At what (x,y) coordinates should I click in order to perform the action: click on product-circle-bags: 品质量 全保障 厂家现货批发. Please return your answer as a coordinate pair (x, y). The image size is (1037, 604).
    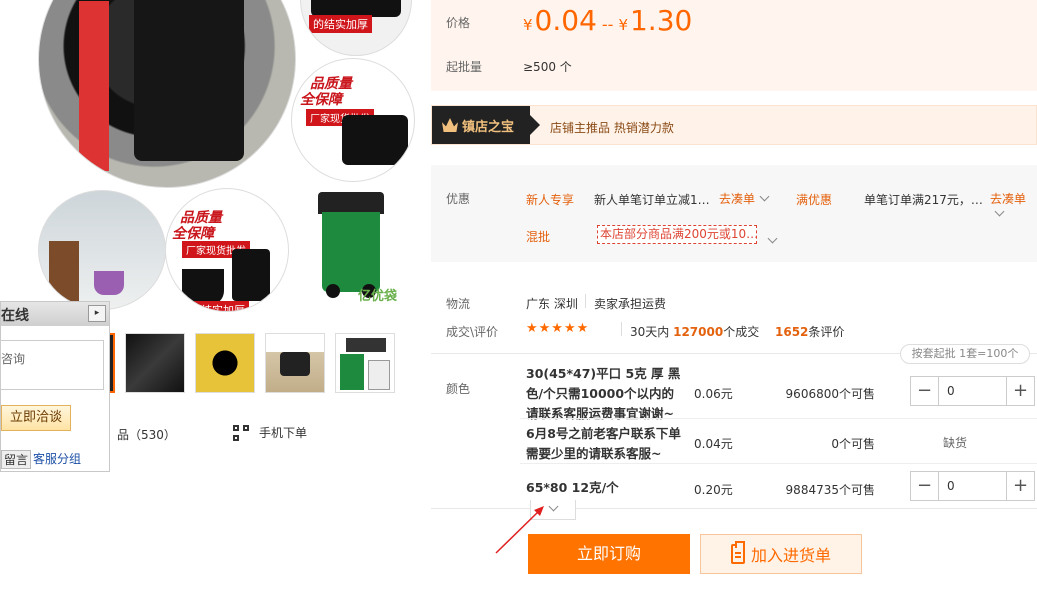
    Looking at the image, I should click on (353, 120).